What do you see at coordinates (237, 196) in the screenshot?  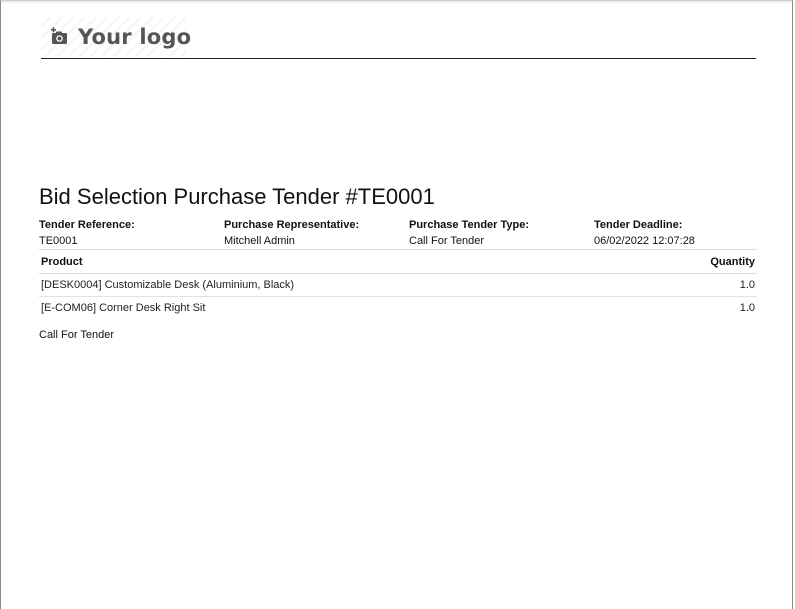 I see `document-title: Bid Selection Purchase Tender #TE0001` at bounding box center [237, 196].